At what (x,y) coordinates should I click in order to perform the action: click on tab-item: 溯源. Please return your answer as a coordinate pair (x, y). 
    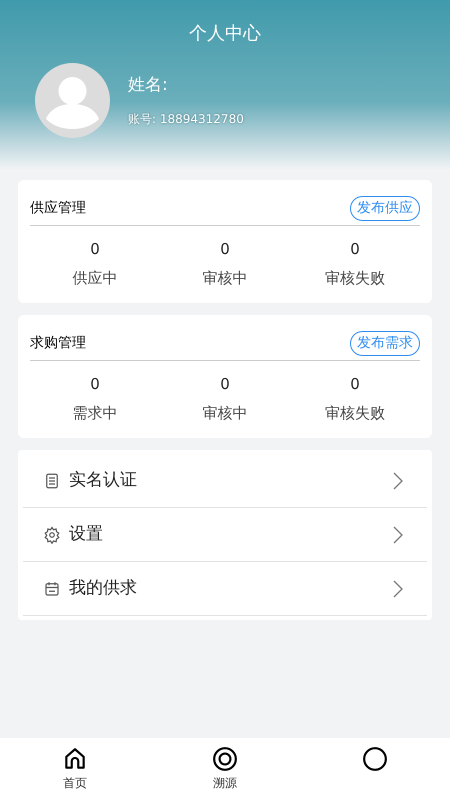
    Looking at the image, I should click on (225, 769).